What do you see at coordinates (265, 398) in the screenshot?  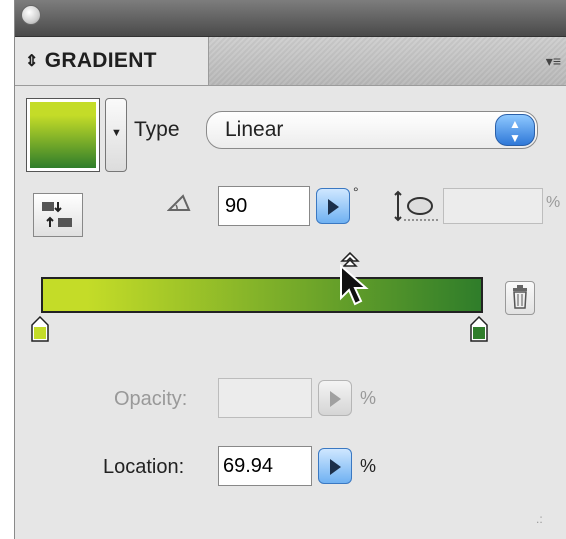 I see `opacity-input` at bounding box center [265, 398].